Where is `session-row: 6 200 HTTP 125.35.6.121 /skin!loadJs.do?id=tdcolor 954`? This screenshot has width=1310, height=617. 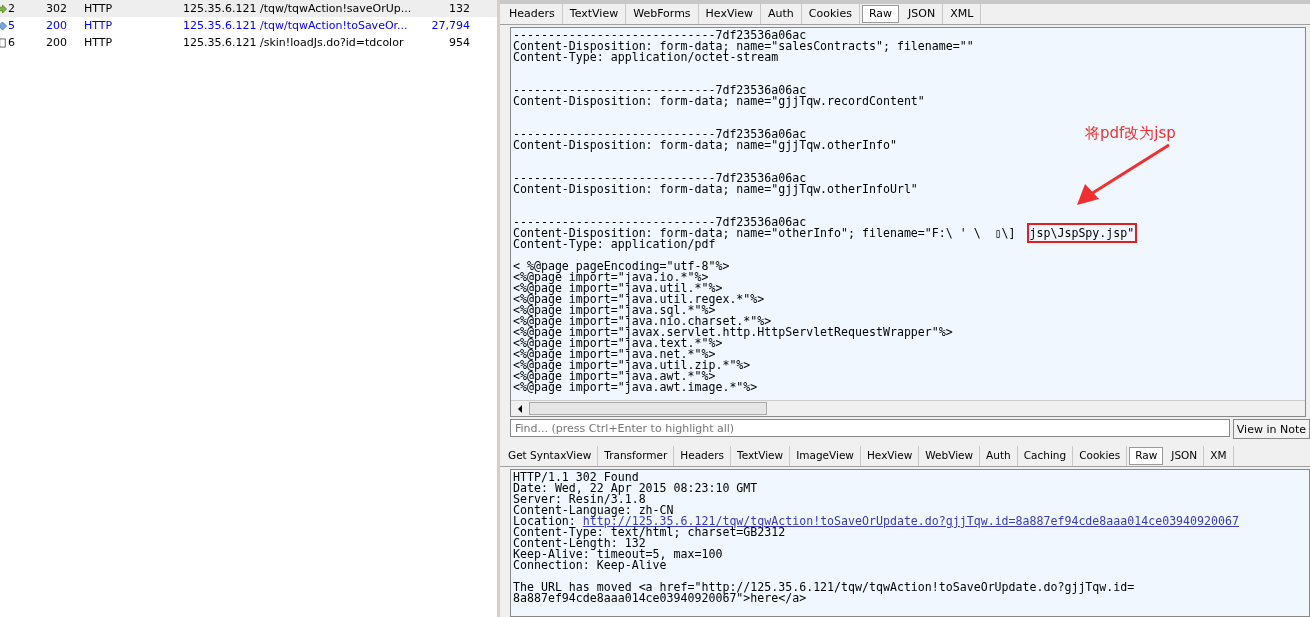
session-row: 6 200 HTTP 125.35.6.121 /skin!loadJs.do?id=tdcolor 954 is located at coordinates (248, 42).